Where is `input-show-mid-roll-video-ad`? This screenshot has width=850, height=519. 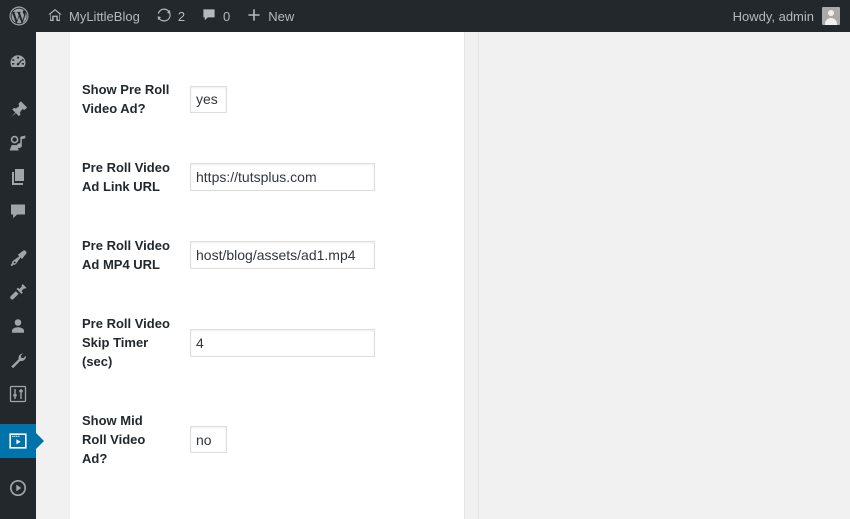 input-show-mid-roll-video-ad is located at coordinates (208, 439).